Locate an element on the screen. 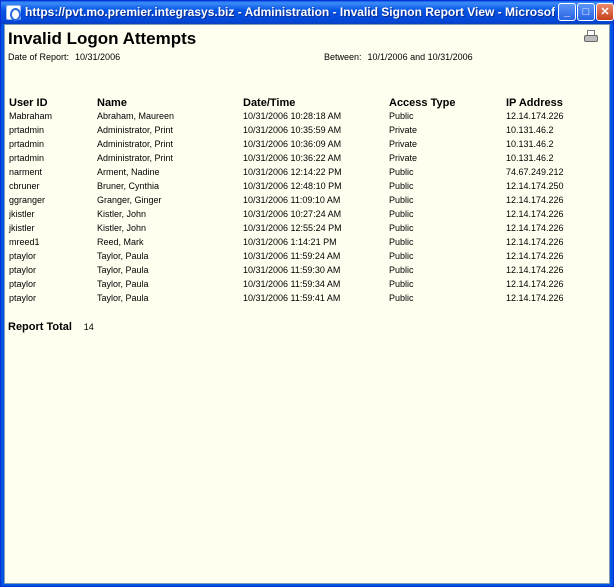  cell-date-time: 10/31/2006 1:14:21 PM is located at coordinates (290, 242).